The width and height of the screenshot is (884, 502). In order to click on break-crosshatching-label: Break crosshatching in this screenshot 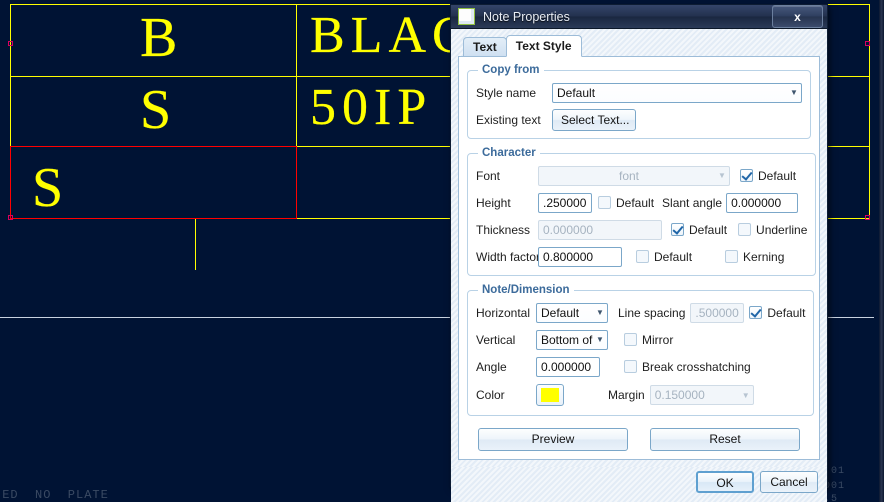, I will do `click(696, 366)`.